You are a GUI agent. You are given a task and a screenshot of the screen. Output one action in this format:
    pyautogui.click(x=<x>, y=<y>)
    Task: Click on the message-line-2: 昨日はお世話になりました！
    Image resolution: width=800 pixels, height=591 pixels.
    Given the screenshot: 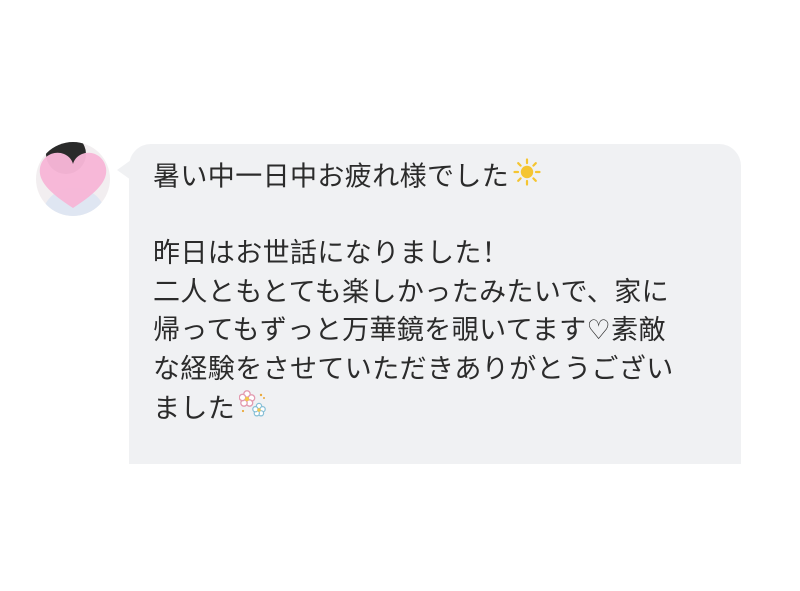 What is the action you would take?
    pyautogui.click(x=331, y=253)
    